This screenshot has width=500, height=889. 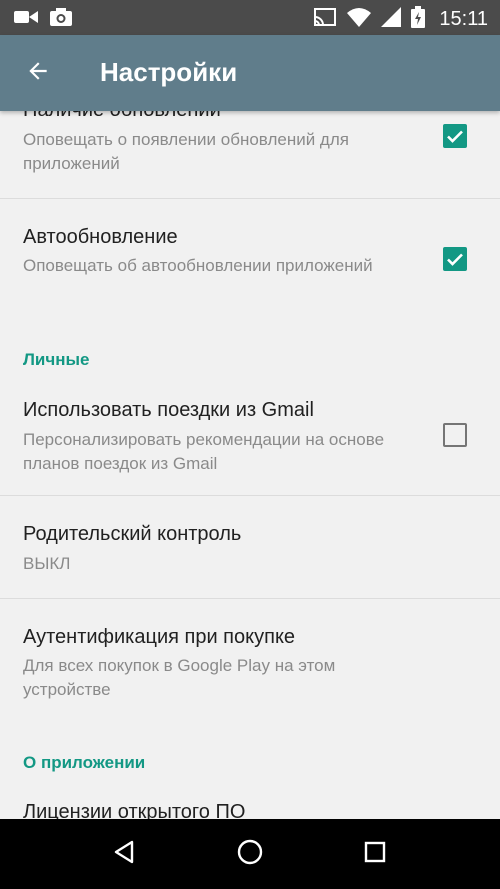 I want to click on nav-home-button, so click(x=250, y=854).